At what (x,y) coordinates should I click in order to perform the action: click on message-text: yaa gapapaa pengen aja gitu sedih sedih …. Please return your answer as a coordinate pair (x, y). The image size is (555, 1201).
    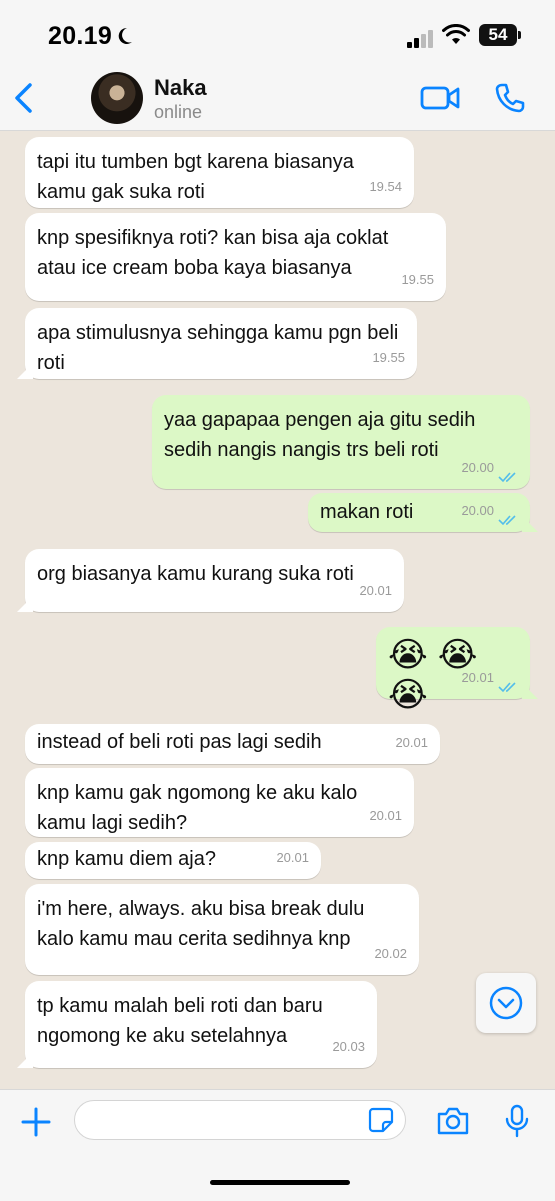
    Looking at the image, I should click on (320, 435).